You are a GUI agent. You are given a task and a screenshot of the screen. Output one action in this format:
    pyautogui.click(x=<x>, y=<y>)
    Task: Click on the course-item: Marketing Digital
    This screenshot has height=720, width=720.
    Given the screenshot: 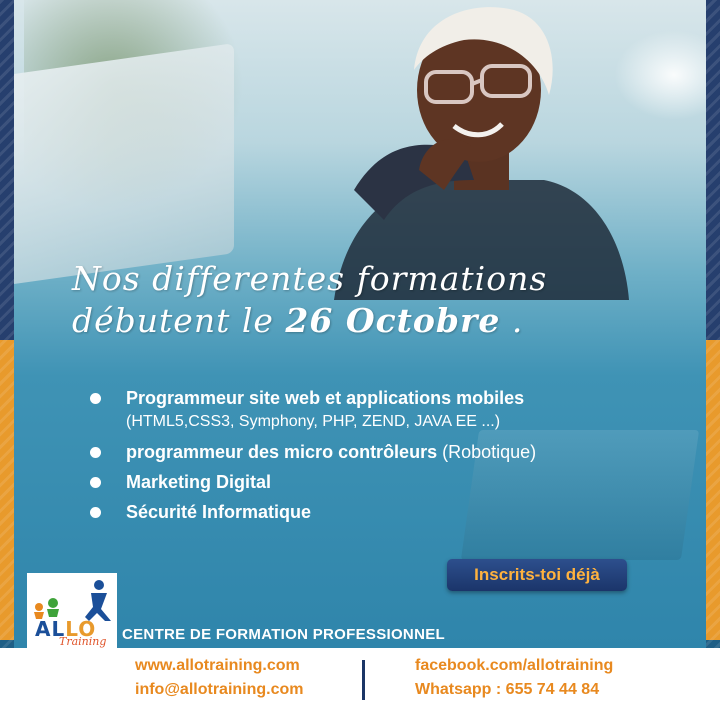 What is the action you would take?
    pyautogui.click(x=383, y=482)
    